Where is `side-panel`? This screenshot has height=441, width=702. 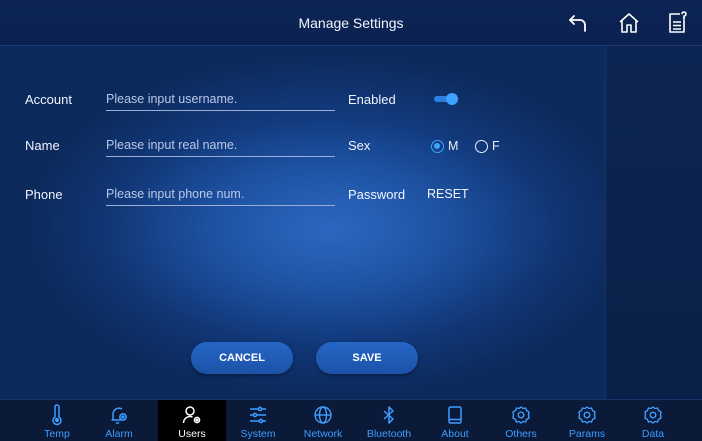
side-panel is located at coordinates (653, 222).